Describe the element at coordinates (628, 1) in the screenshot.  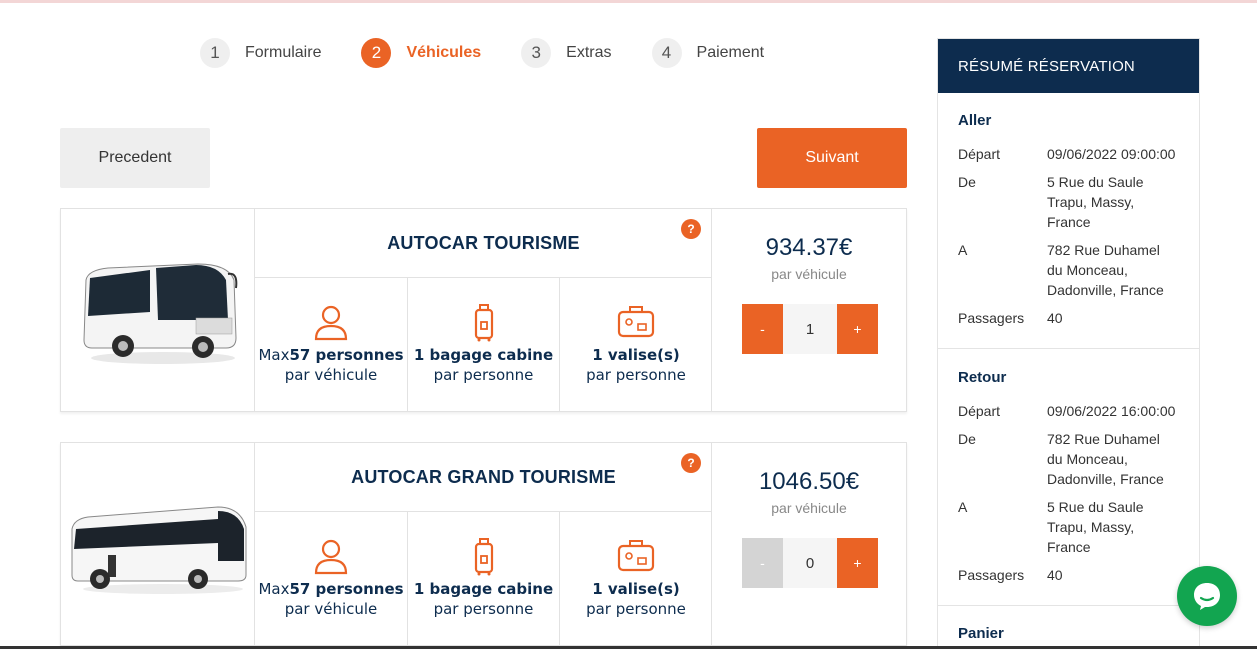
I see `top-border` at that location.